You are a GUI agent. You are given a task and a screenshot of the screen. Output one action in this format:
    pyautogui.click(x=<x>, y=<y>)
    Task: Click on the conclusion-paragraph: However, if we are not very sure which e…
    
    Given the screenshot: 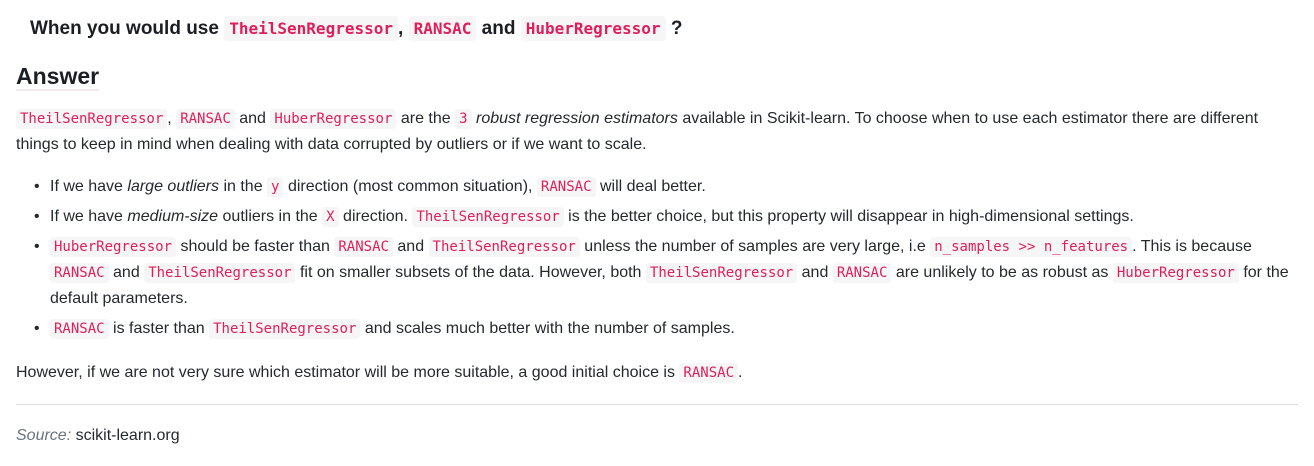 What is the action you would take?
    pyautogui.click(x=379, y=373)
    